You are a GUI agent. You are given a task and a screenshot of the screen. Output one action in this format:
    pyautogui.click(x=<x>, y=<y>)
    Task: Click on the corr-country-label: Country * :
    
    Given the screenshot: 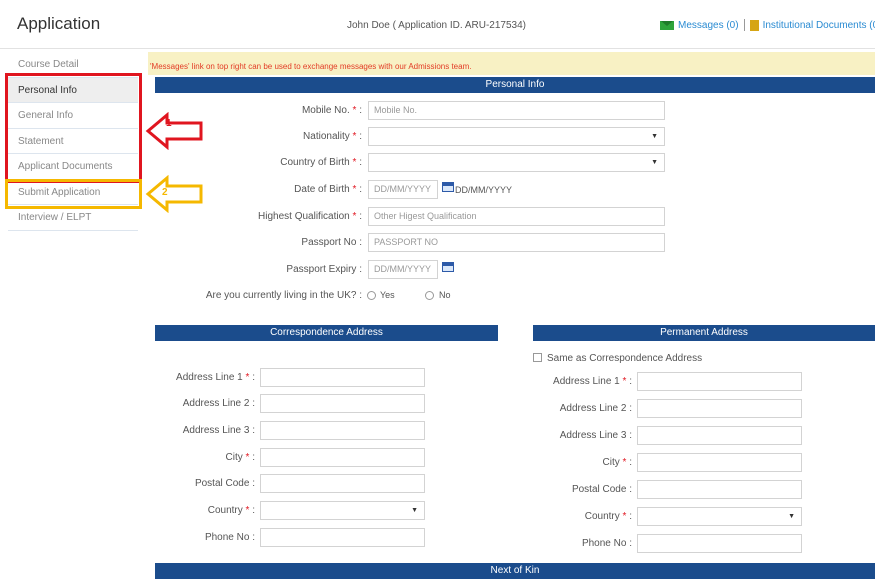 What is the action you would take?
    pyautogui.click(x=231, y=510)
    